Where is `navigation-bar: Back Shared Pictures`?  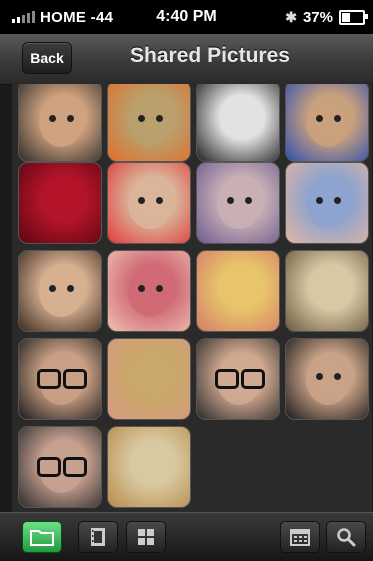
navigation-bar: Back Shared Pictures is located at coordinates (186, 59).